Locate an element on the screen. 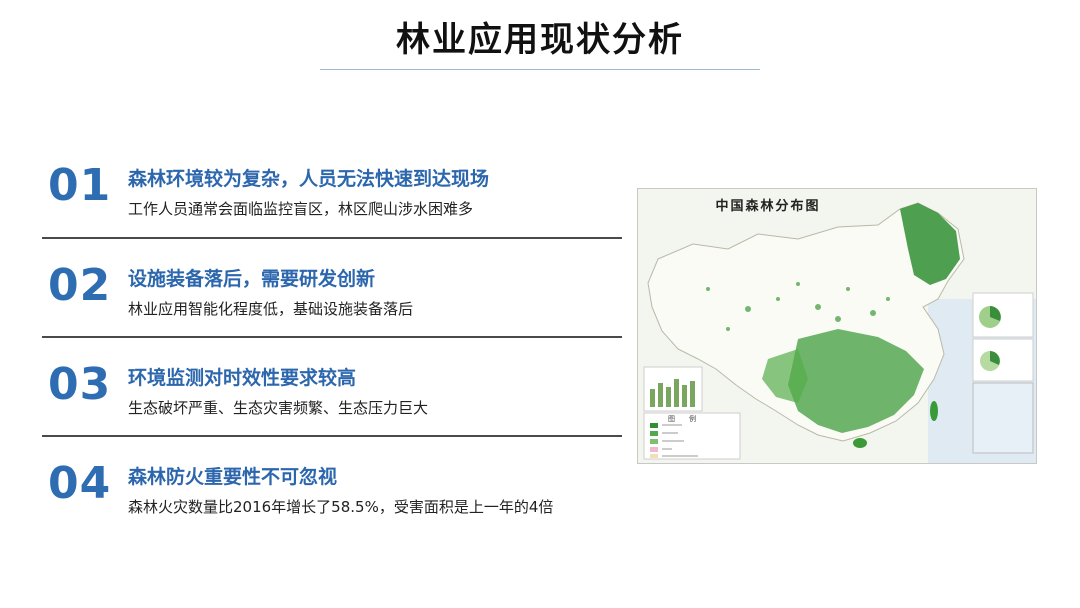  item-heading: 森林环境较为复杂，人员无法快速到达现场 is located at coordinates (309, 179).